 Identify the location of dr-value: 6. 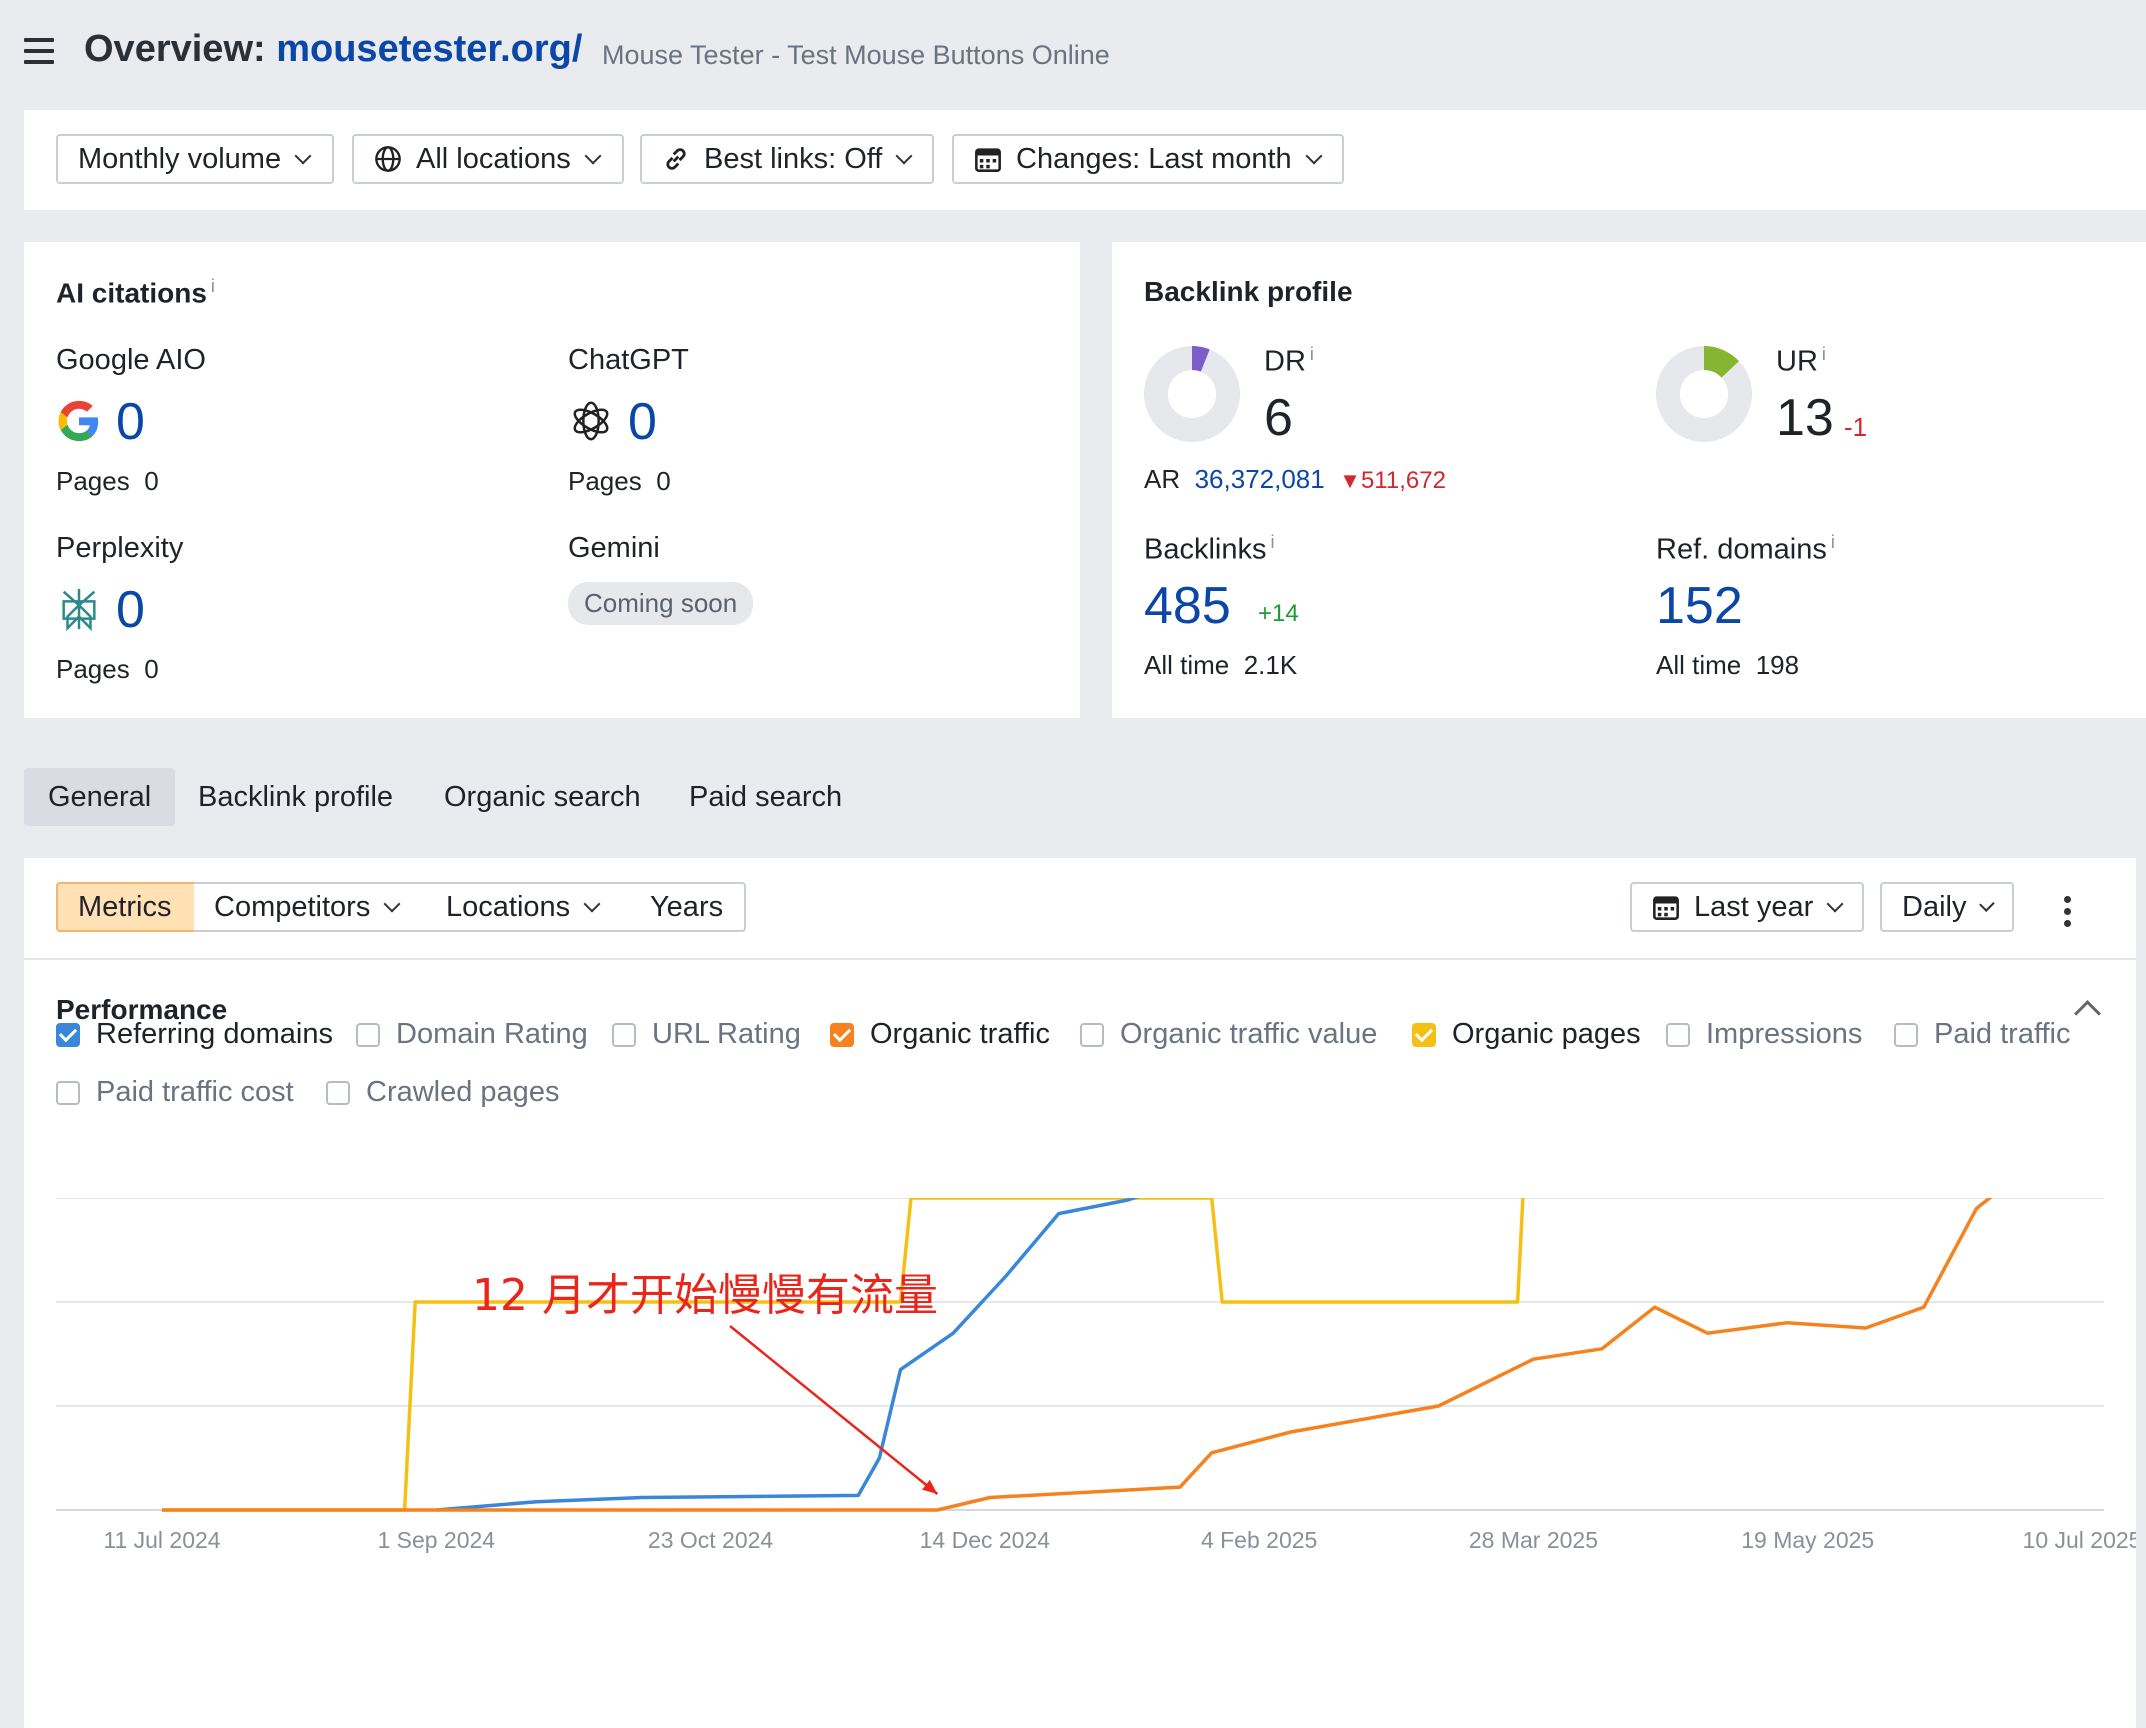
(1278, 418).